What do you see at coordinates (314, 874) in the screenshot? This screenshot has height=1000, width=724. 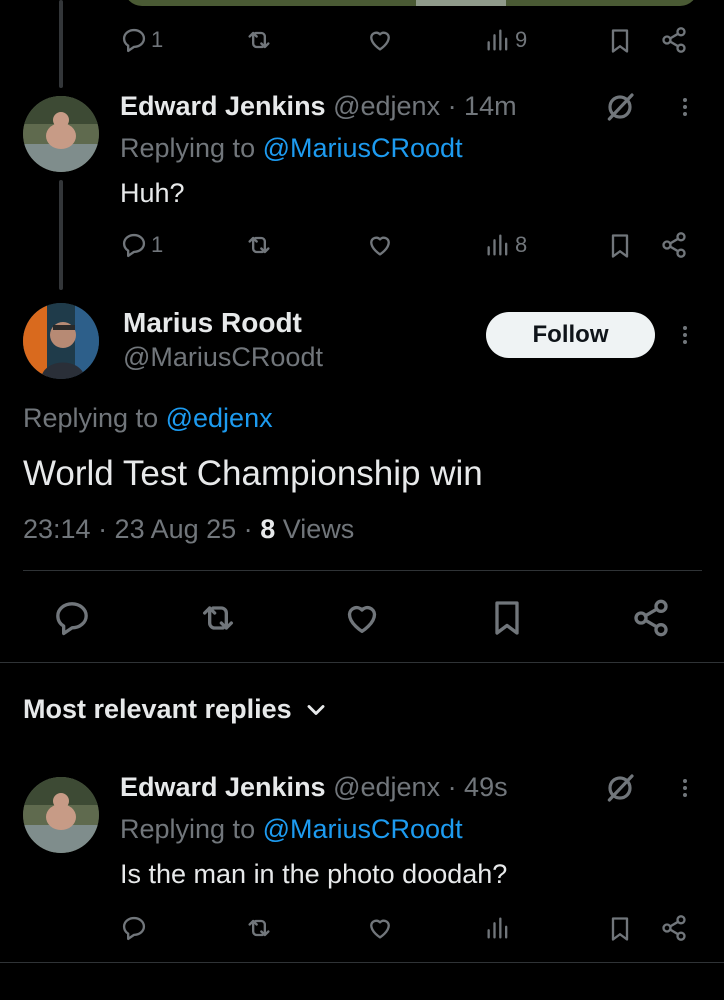 I see `tweet-text: Is the man in the photo doodah?` at bounding box center [314, 874].